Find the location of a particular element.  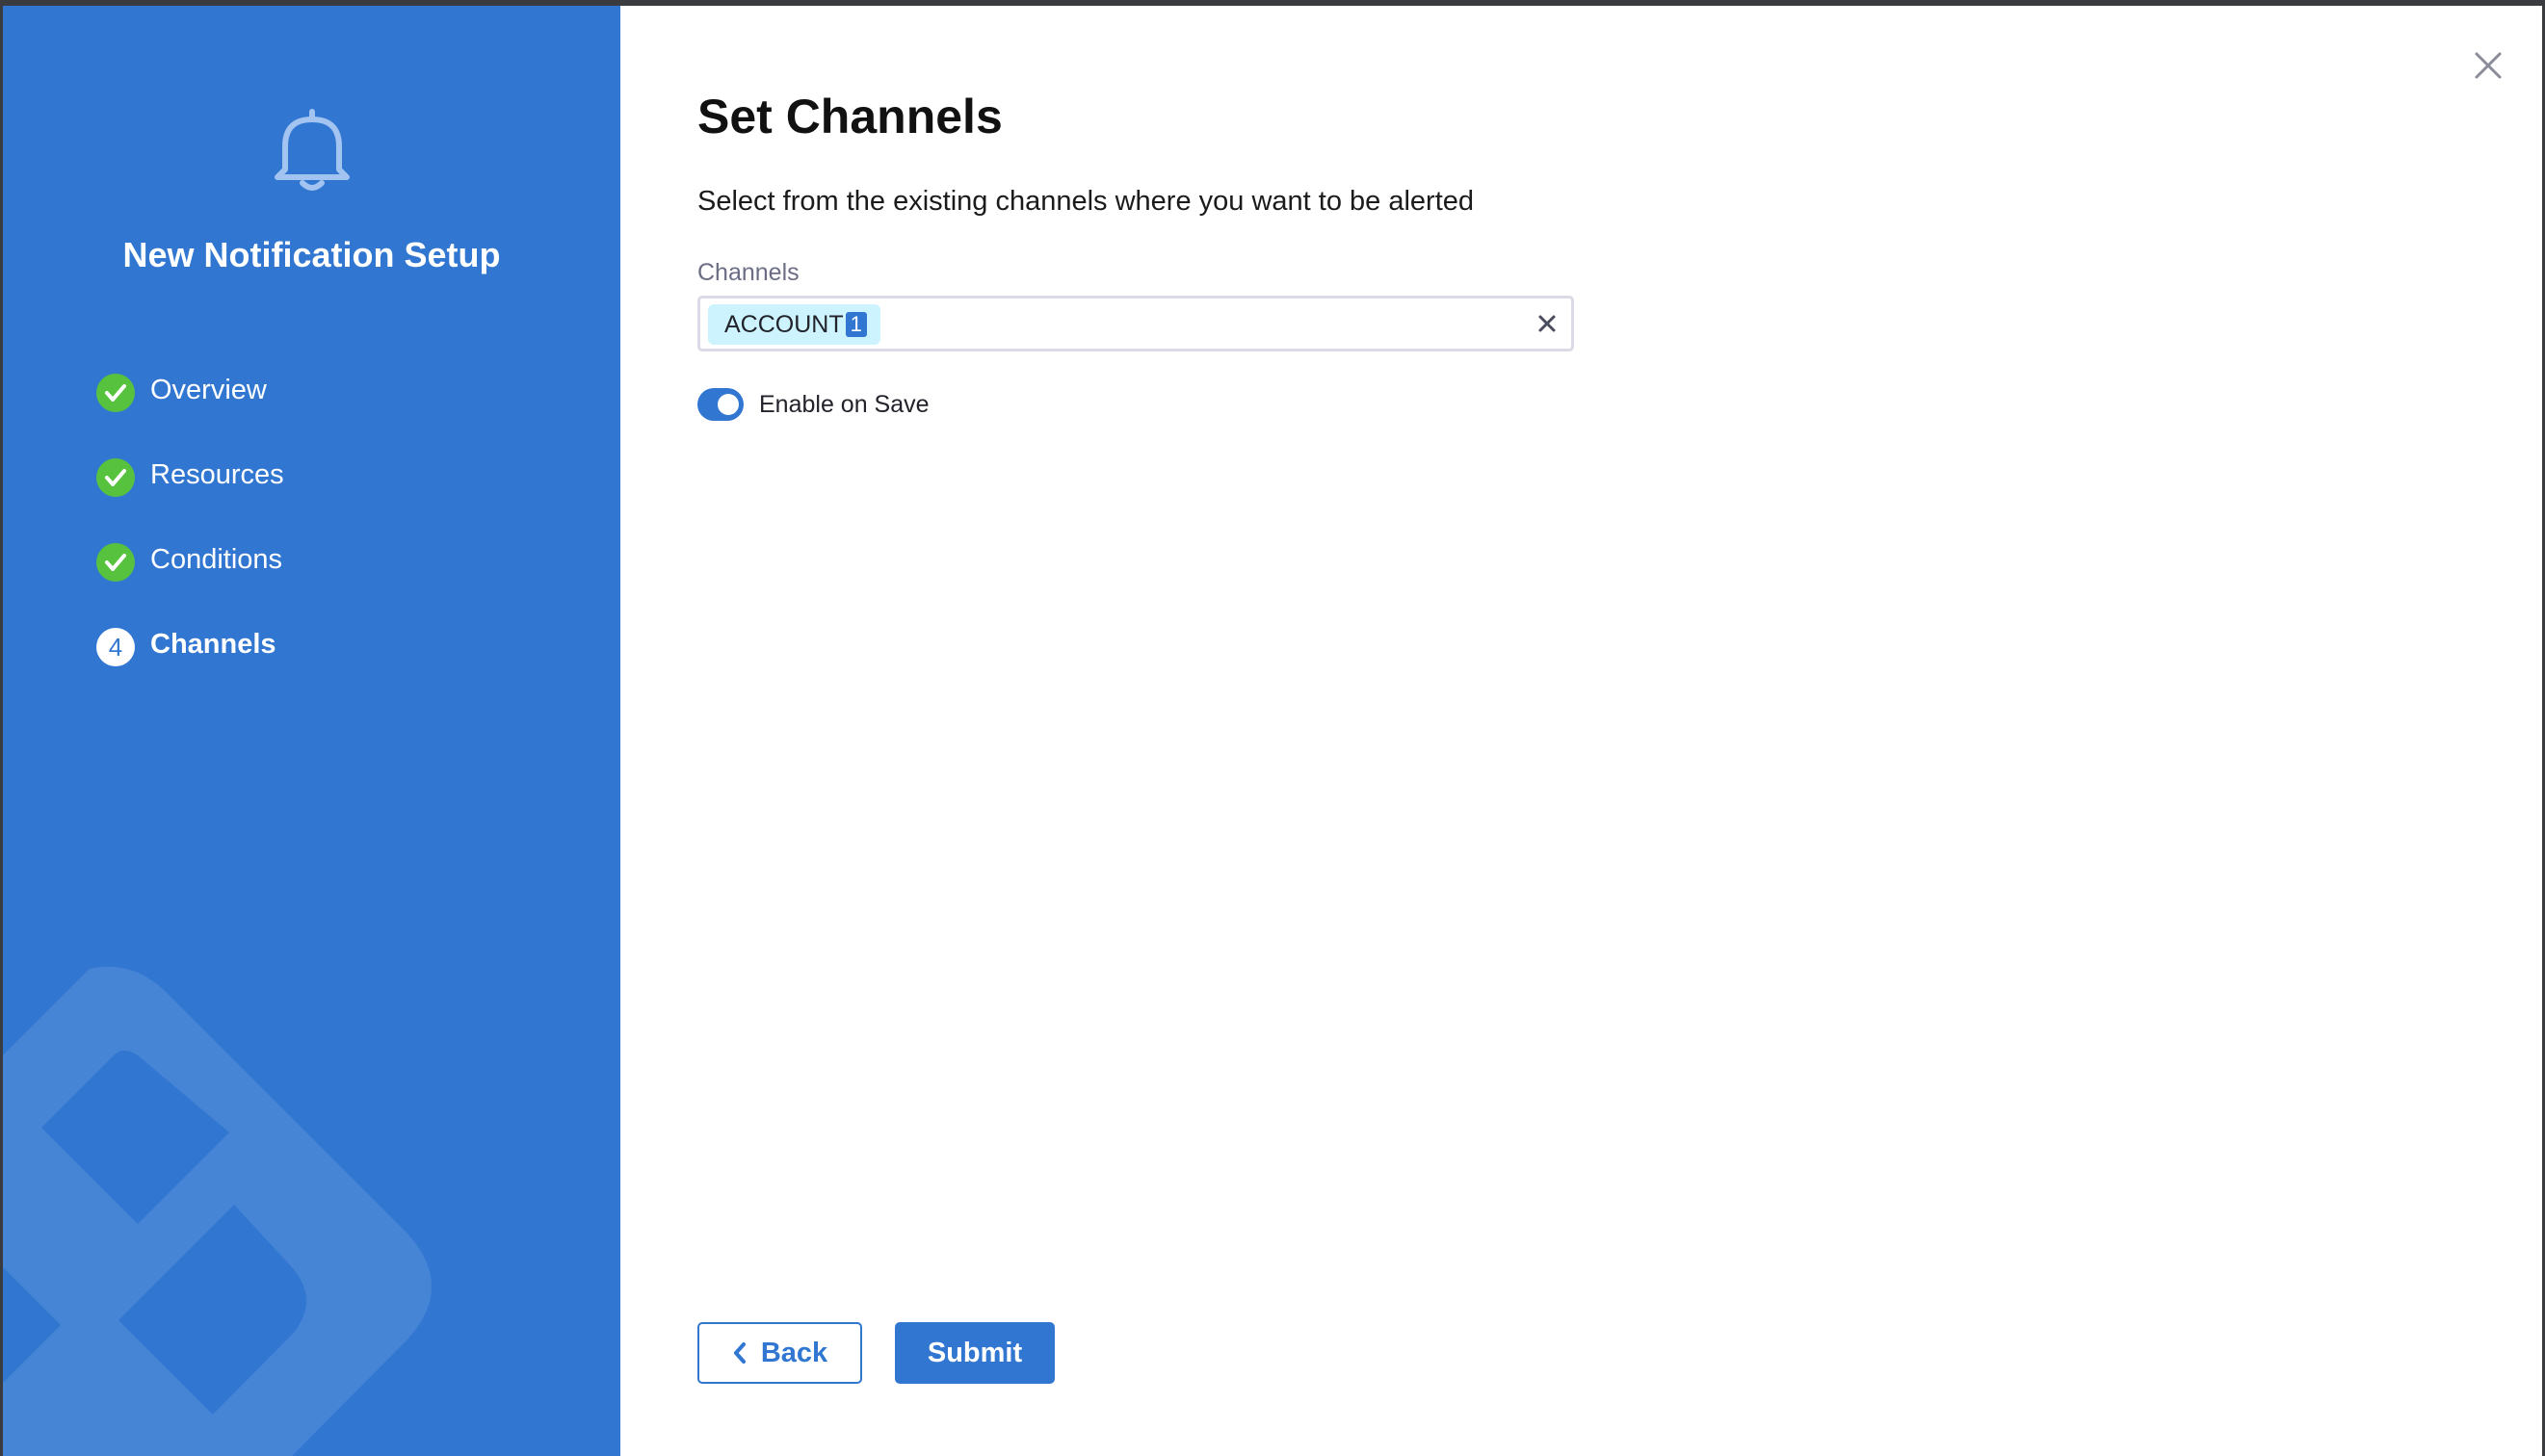

bell-icon is located at coordinates (312, 150).